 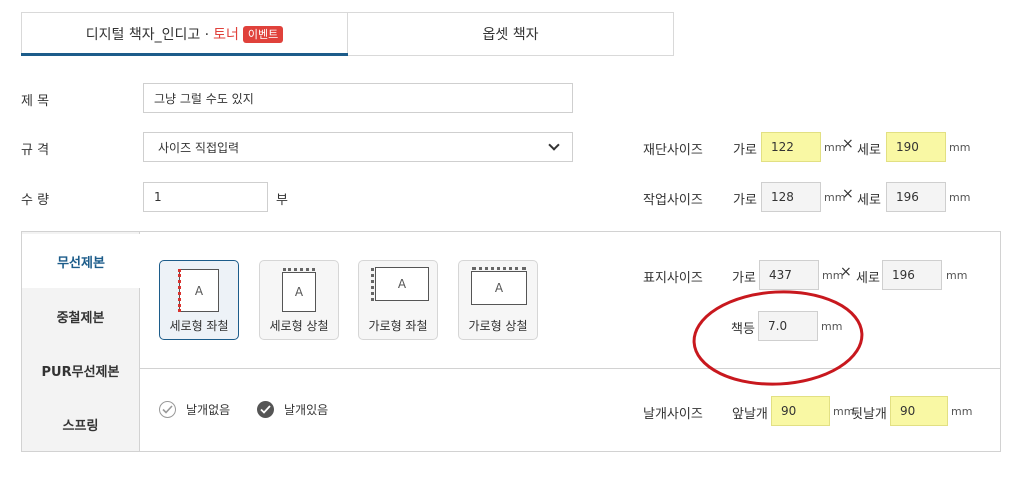 I want to click on event-badge: 이벤트, so click(x=263, y=34).